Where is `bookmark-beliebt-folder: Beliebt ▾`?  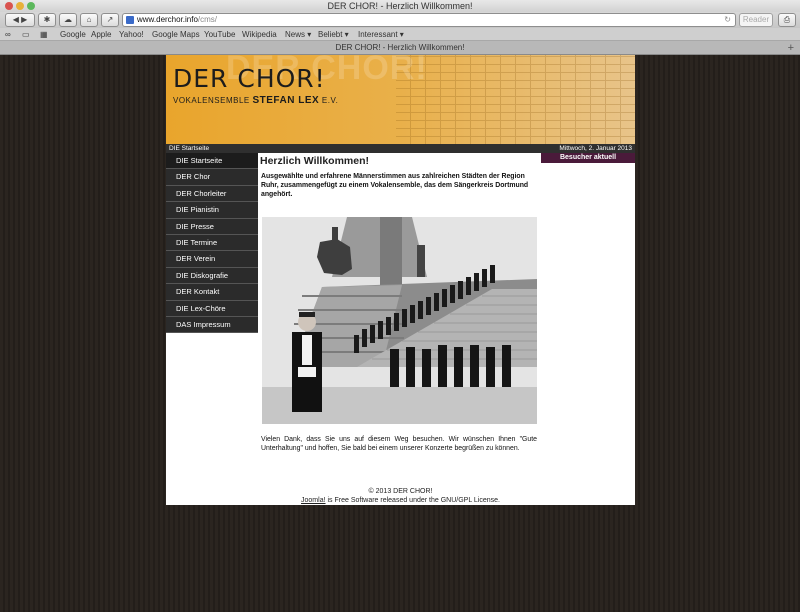
bookmark-beliebt-folder: Beliebt ▾ is located at coordinates (333, 34).